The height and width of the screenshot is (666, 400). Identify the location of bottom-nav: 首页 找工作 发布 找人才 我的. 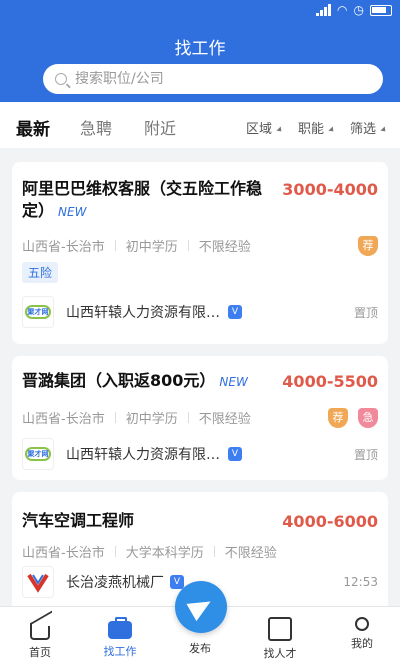
(200, 623).